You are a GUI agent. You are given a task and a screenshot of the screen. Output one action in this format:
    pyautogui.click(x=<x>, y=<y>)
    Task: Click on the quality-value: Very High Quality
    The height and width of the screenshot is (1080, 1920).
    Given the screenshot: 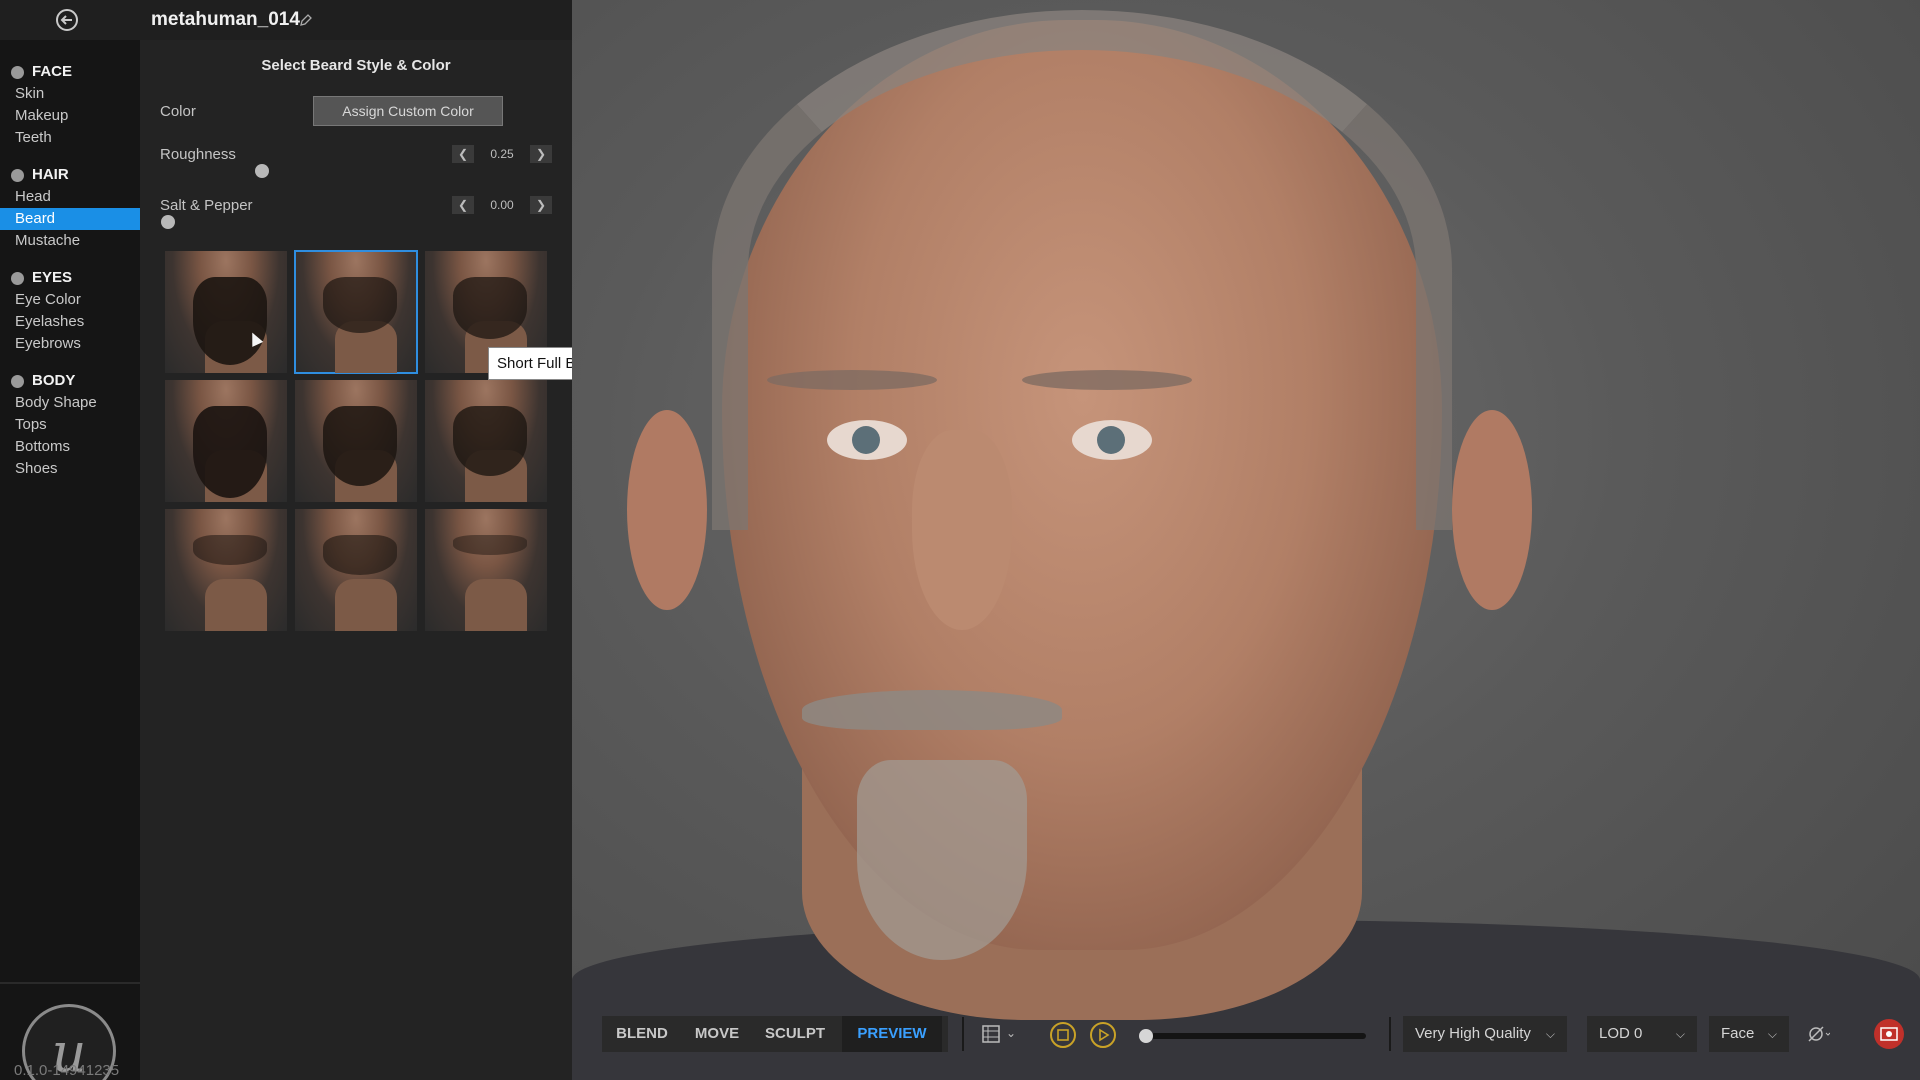 What is the action you would take?
    pyautogui.click(x=1473, y=1033)
    